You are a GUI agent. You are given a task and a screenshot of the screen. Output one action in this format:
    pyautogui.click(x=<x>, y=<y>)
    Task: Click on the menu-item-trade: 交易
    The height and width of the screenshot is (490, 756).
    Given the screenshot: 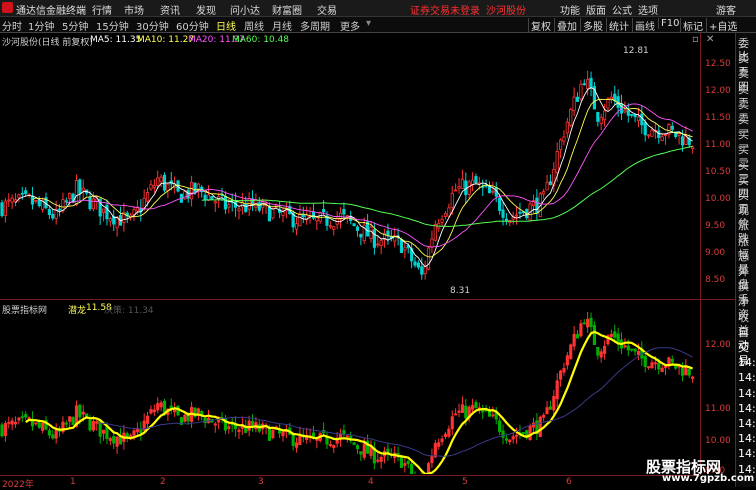 What is the action you would take?
    pyautogui.click(x=327, y=9)
    